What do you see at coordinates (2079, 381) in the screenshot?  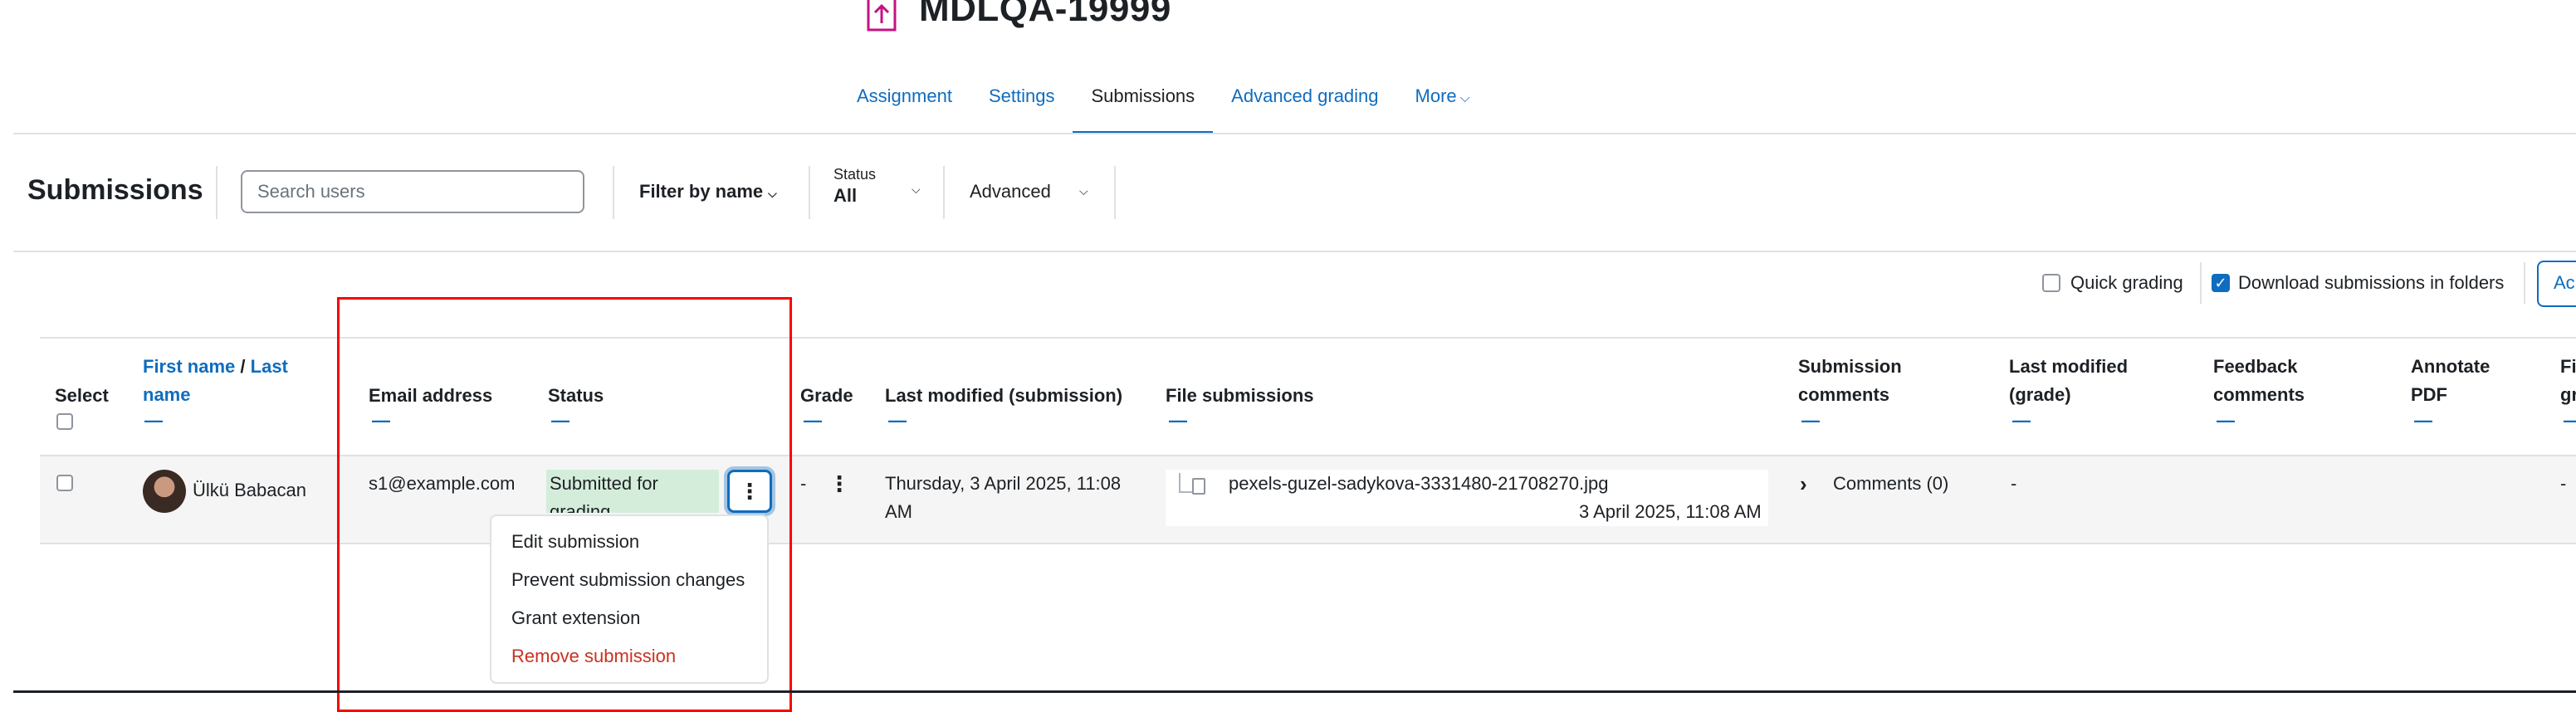 I see `sort-last-modified-grade-link: Last modified (grade)` at bounding box center [2079, 381].